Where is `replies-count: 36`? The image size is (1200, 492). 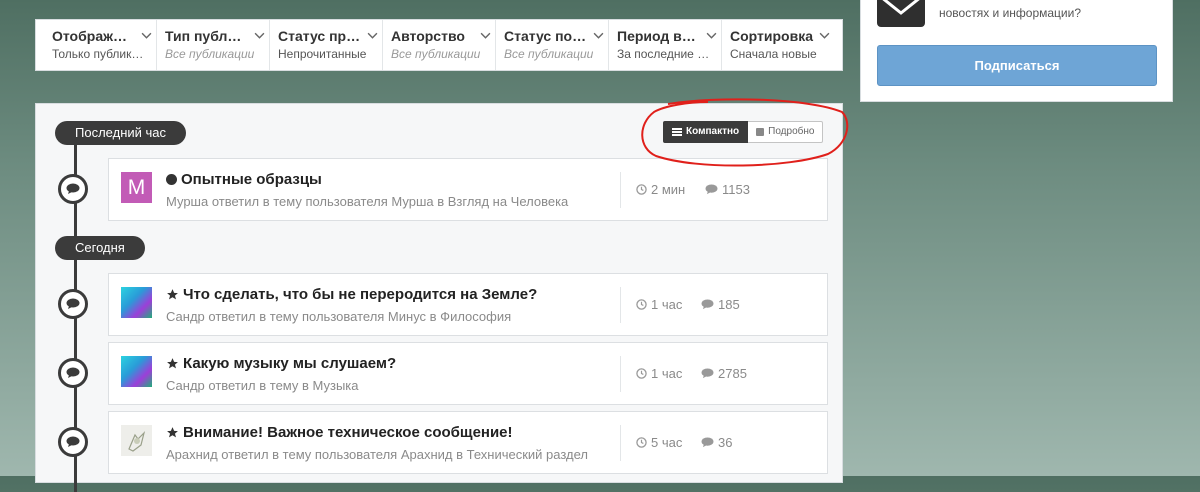
replies-count: 36 is located at coordinates (725, 442).